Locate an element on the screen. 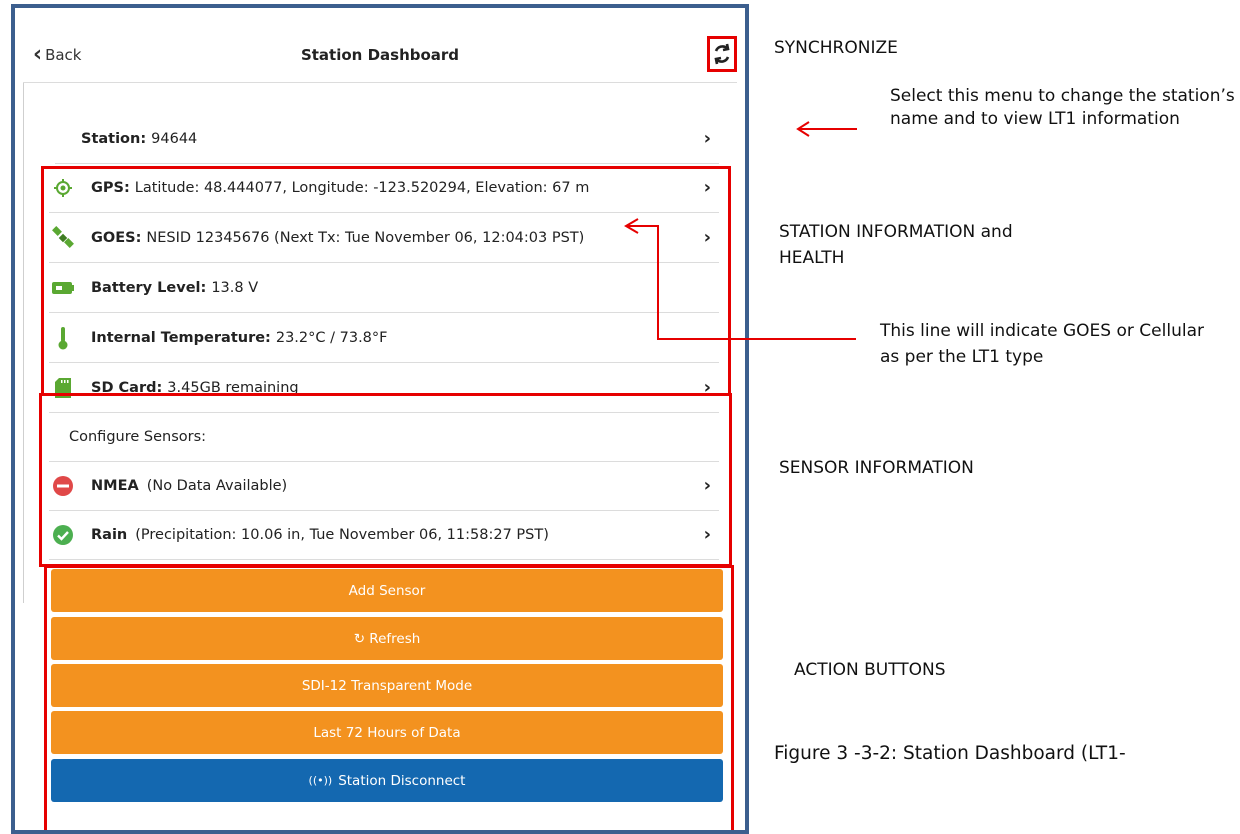 This screenshot has width=1240, height=834. sync-button is located at coordinates (722, 54).